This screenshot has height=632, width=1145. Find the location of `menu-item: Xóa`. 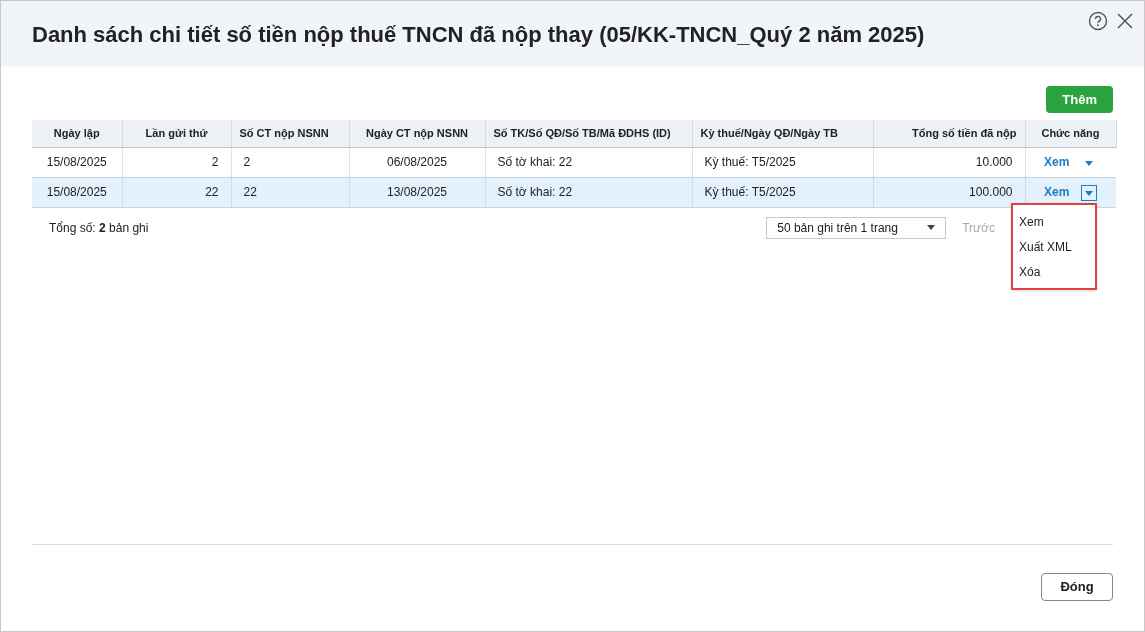

menu-item: Xóa is located at coordinates (1054, 271).